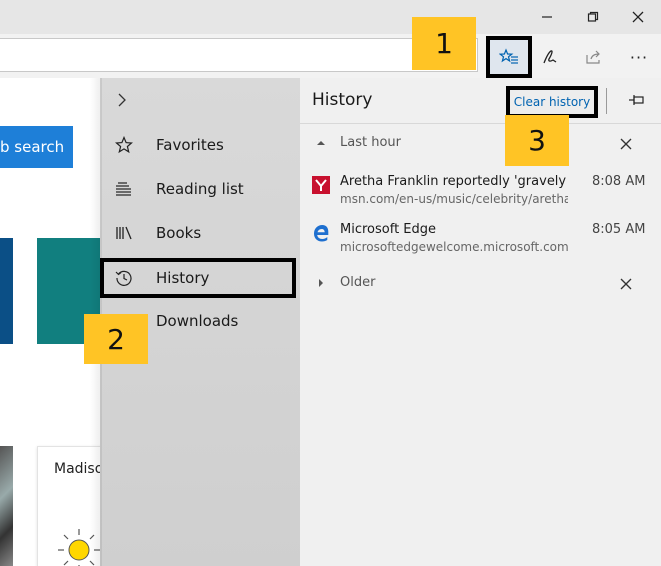 The width and height of the screenshot is (661, 566). What do you see at coordinates (619, 229) in the screenshot?
I see `entry-time: 8:05 AM` at bounding box center [619, 229].